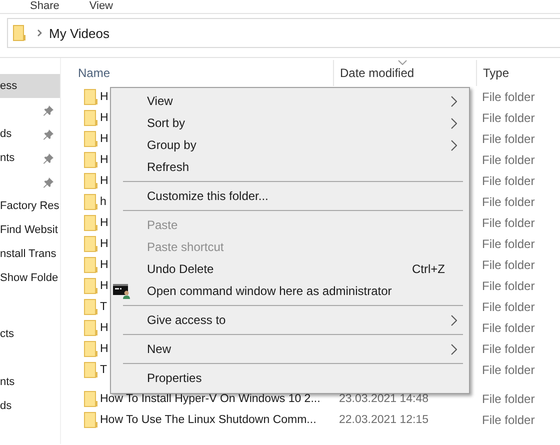  Describe the element at coordinates (290, 269) in the screenshot. I see `menu-item: Undo Delete Ctrl+Z` at that location.